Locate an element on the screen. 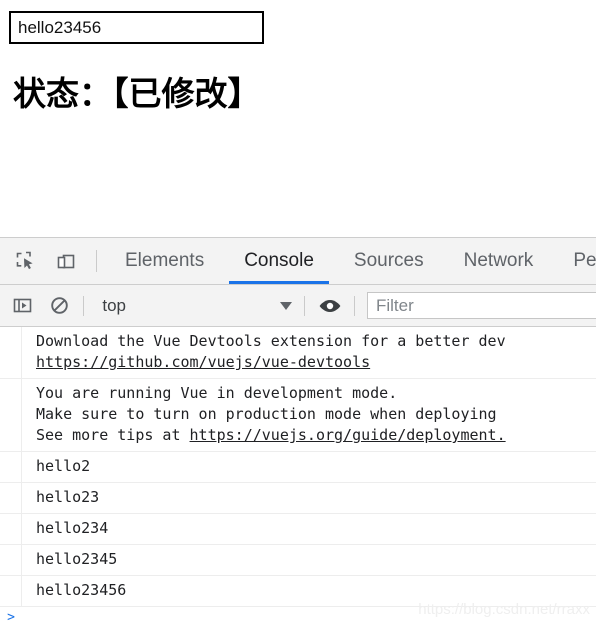  console-toolbar: top is located at coordinates (298, 306).